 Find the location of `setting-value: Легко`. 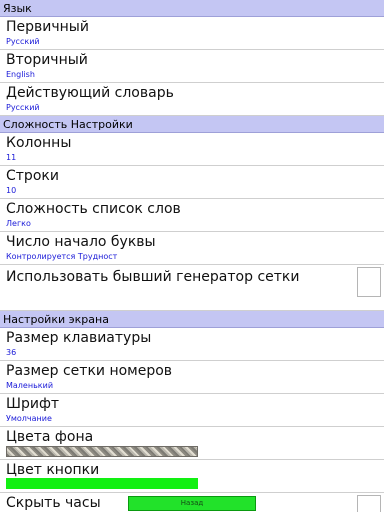

setting-value: Легко is located at coordinates (18, 223).